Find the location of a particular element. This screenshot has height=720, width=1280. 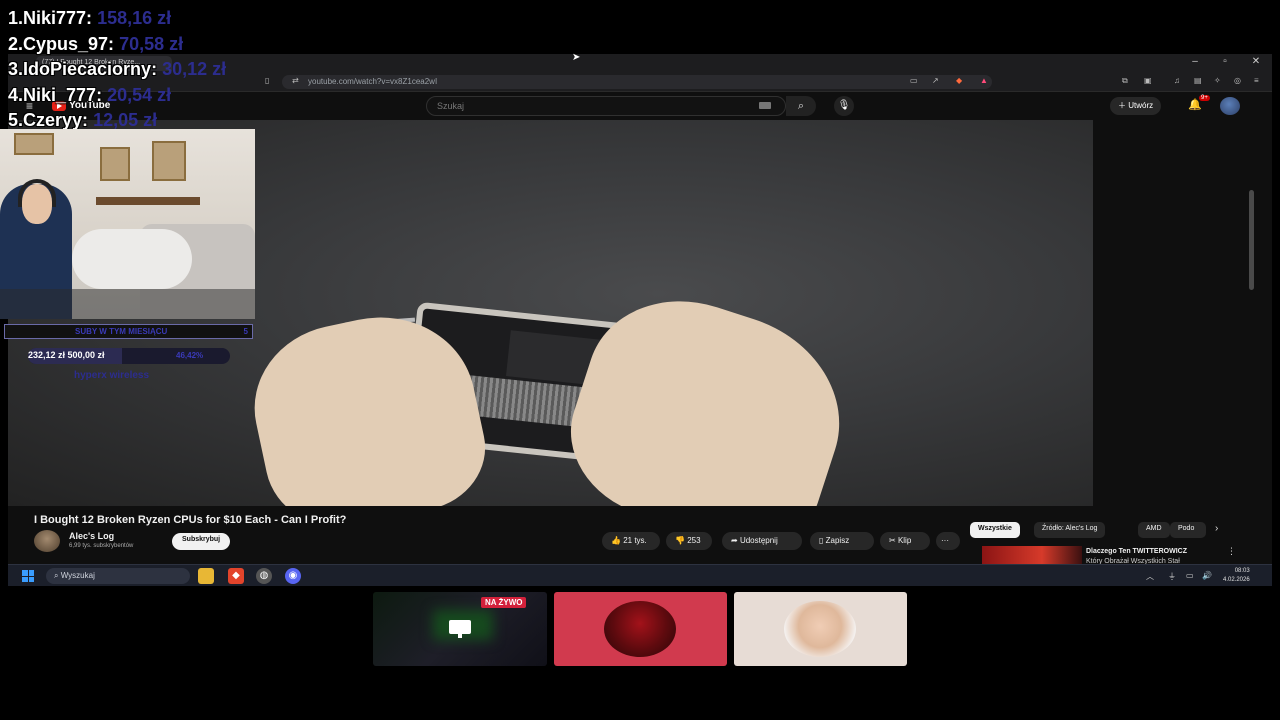

scene-gameplay: NA ŻYWO is located at coordinates (460, 629).